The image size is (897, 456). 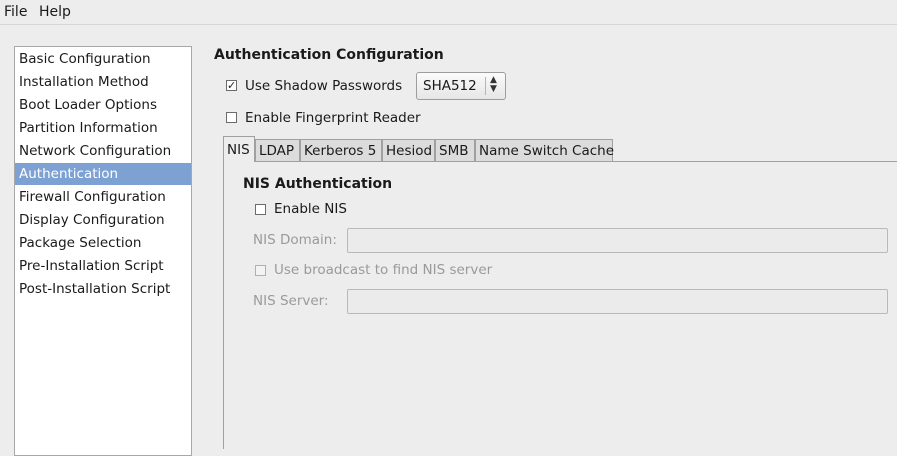 I want to click on shadow-passwords-label: Use Shadow Passwords, so click(x=323, y=86).